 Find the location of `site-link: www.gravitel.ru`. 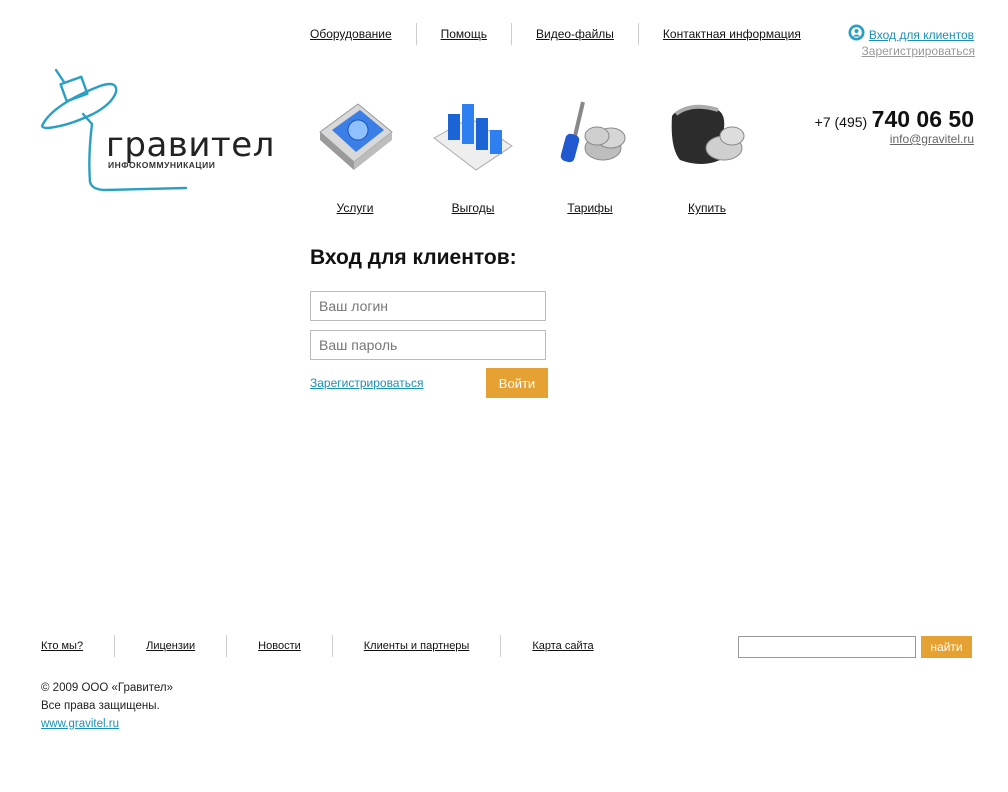

site-link: www.gravitel.ru is located at coordinates (80, 724).